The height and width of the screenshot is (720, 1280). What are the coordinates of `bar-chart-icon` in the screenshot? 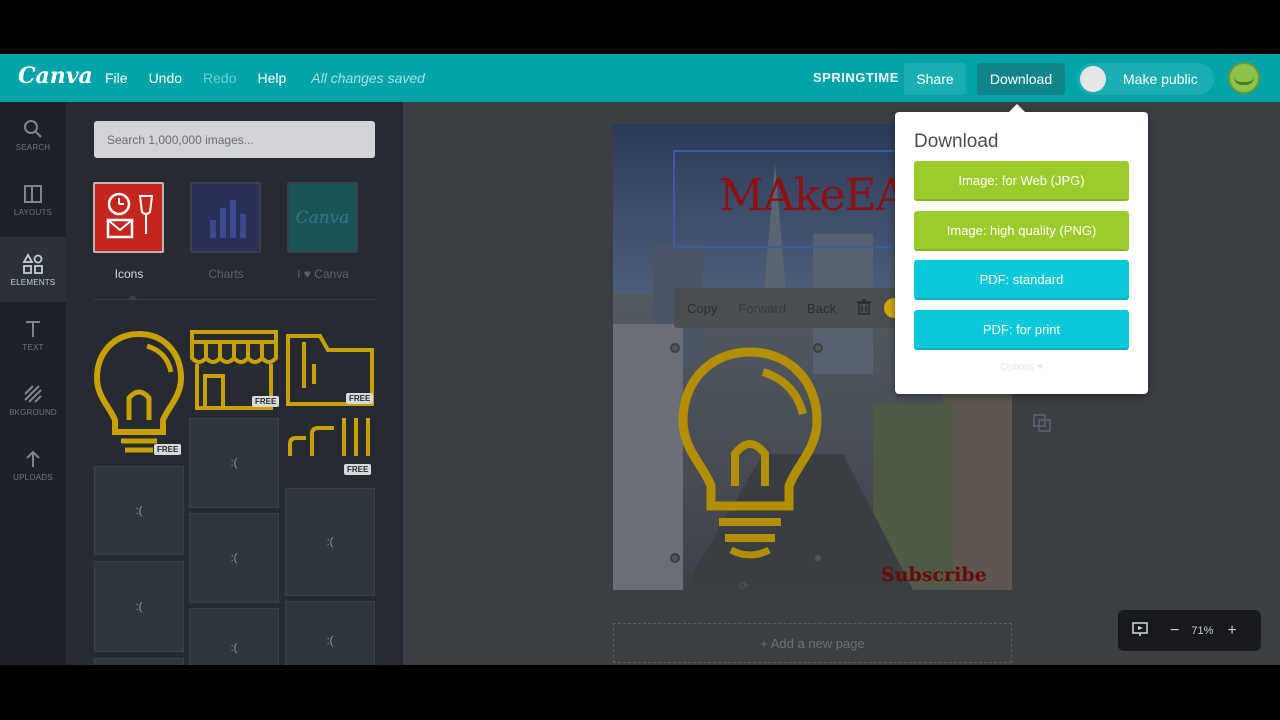 It's located at (228, 219).